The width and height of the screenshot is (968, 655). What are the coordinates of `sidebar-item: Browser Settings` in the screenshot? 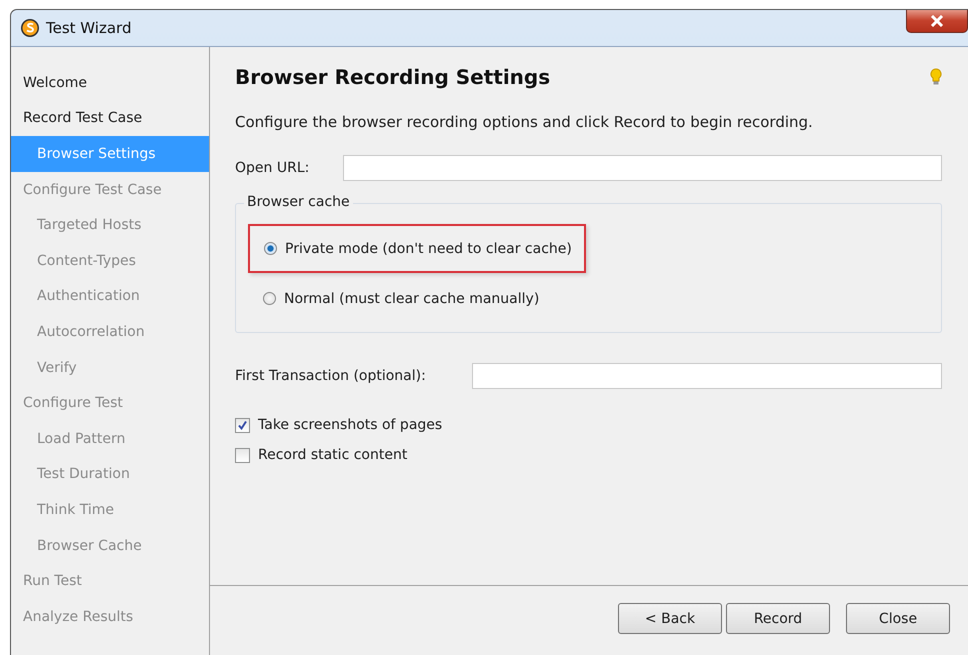 It's located at (110, 154).